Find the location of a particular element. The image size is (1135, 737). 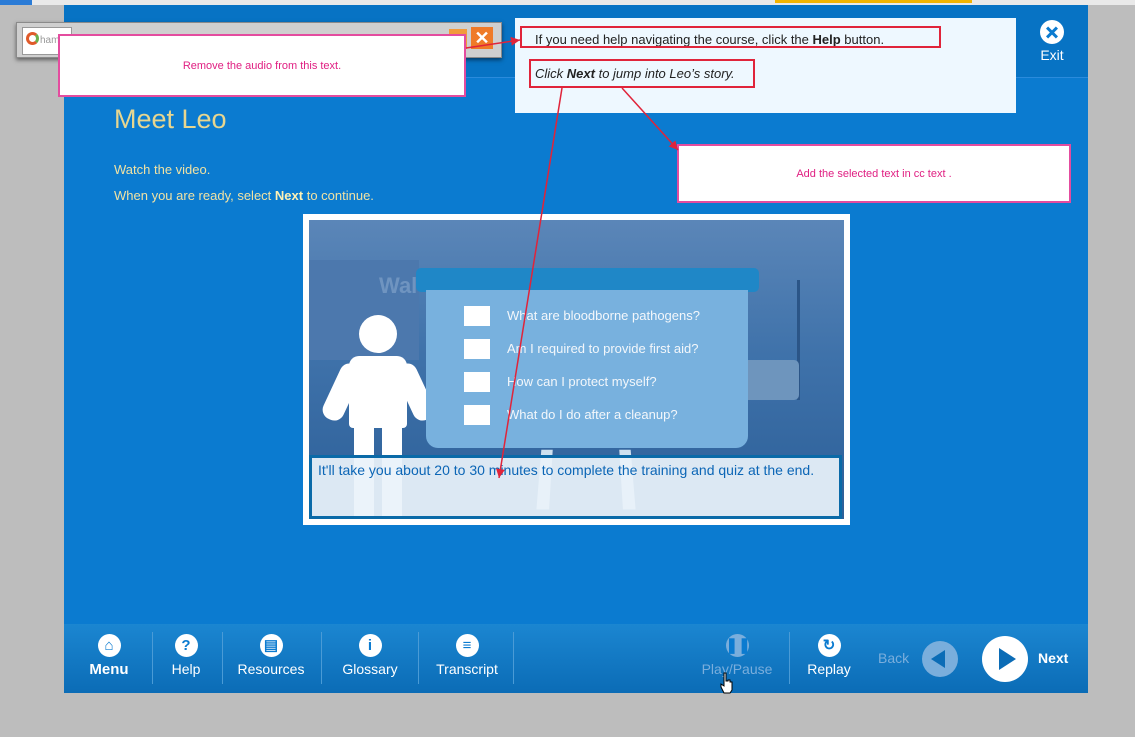

annotation-arrows is located at coordinates (572, 257).